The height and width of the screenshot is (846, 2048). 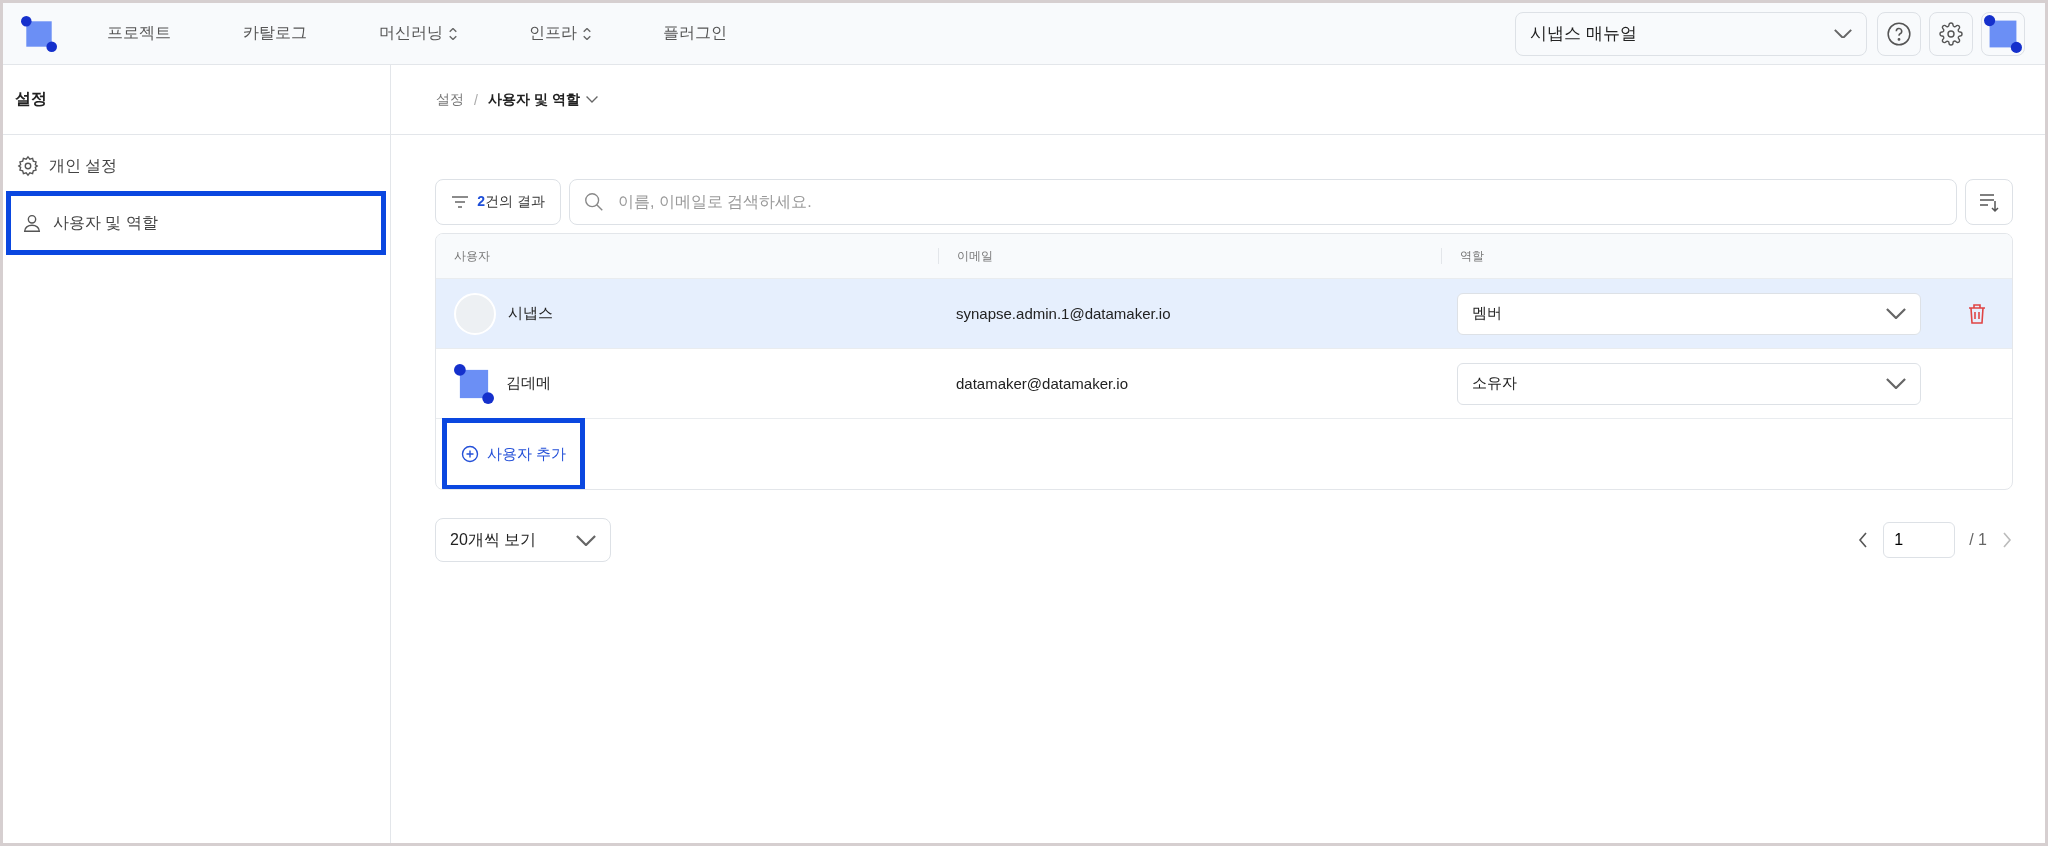 What do you see at coordinates (275, 33) in the screenshot?
I see `nav-link: 카탈로그` at bounding box center [275, 33].